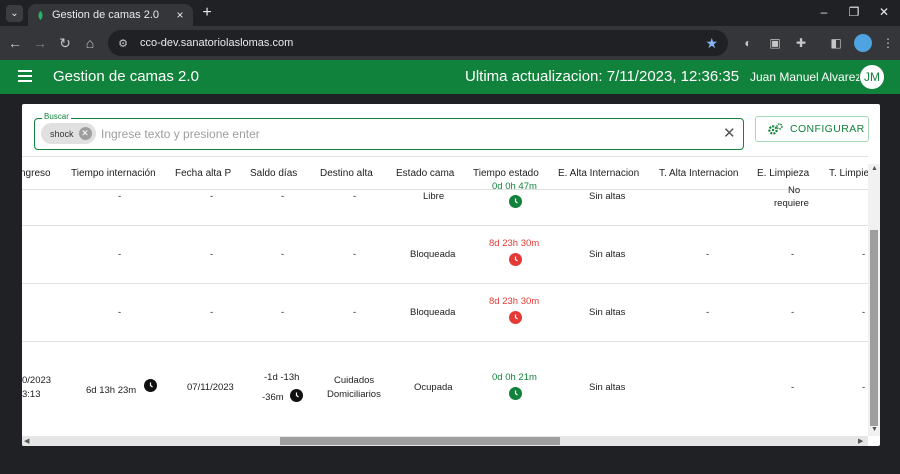 The width and height of the screenshot is (900, 474). Describe the element at coordinates (14, 13) in the screenshot. I see `tab-search-button: ⌄` at that location.